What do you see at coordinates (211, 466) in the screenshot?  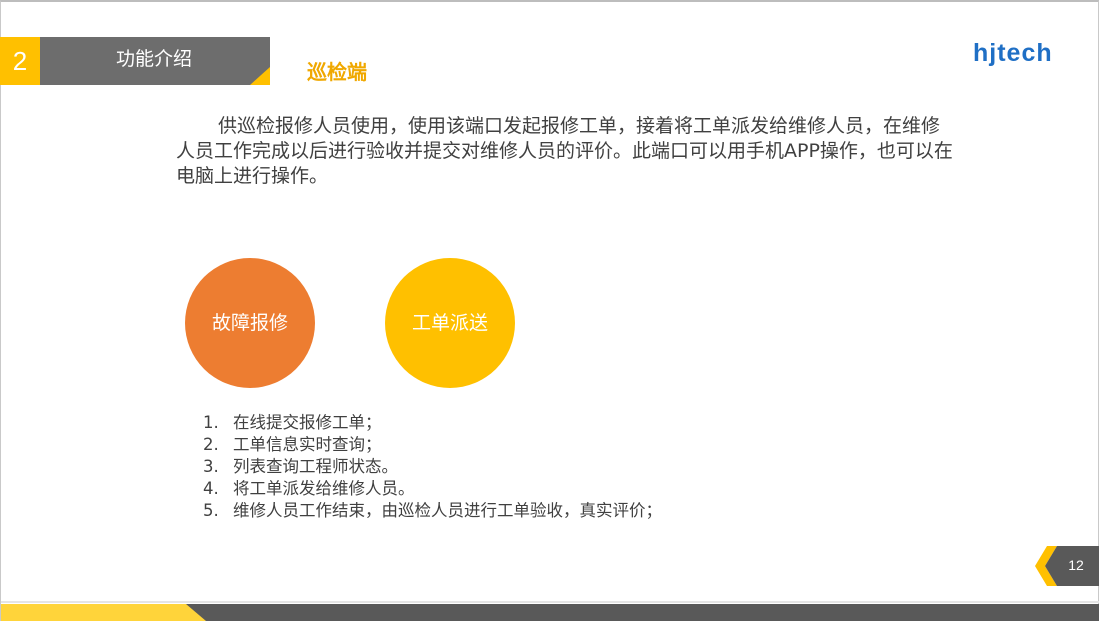 I see `list-item-number: 3.` at bounding box center [211, 466].